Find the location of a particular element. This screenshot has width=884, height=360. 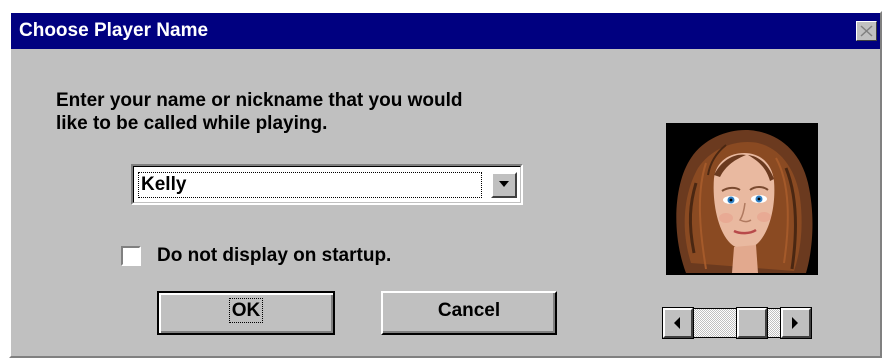

avatar-scrollbar is located at coordinates (737, 323).